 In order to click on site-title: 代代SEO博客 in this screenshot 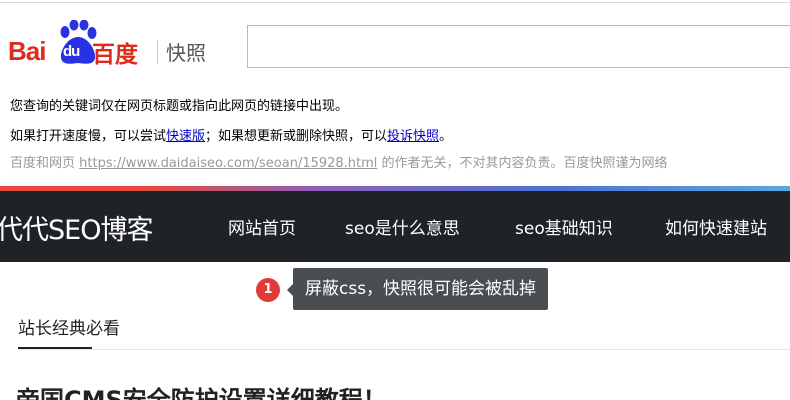, I will do `click(76, 227)`.